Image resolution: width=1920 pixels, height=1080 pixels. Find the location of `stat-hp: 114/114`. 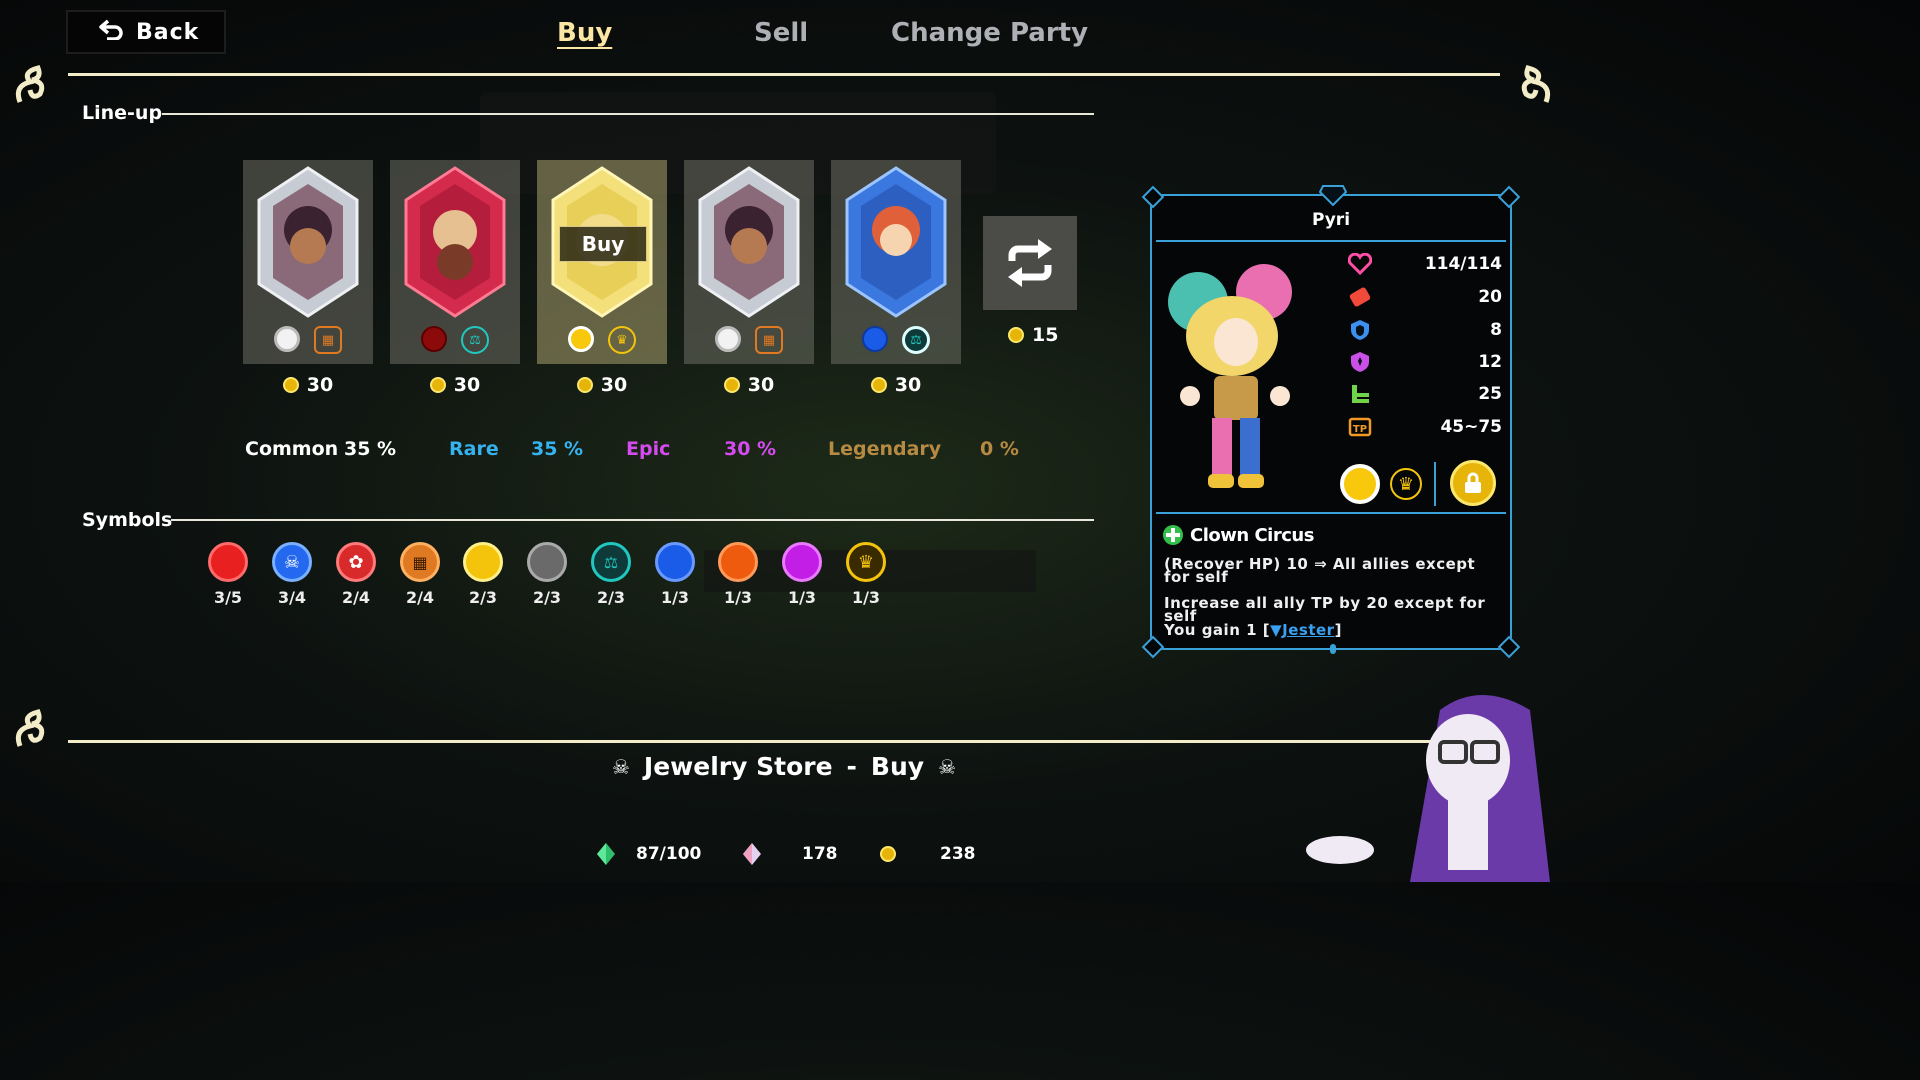

stat-hp: 114/114 is located at coordinates (1425, 264).